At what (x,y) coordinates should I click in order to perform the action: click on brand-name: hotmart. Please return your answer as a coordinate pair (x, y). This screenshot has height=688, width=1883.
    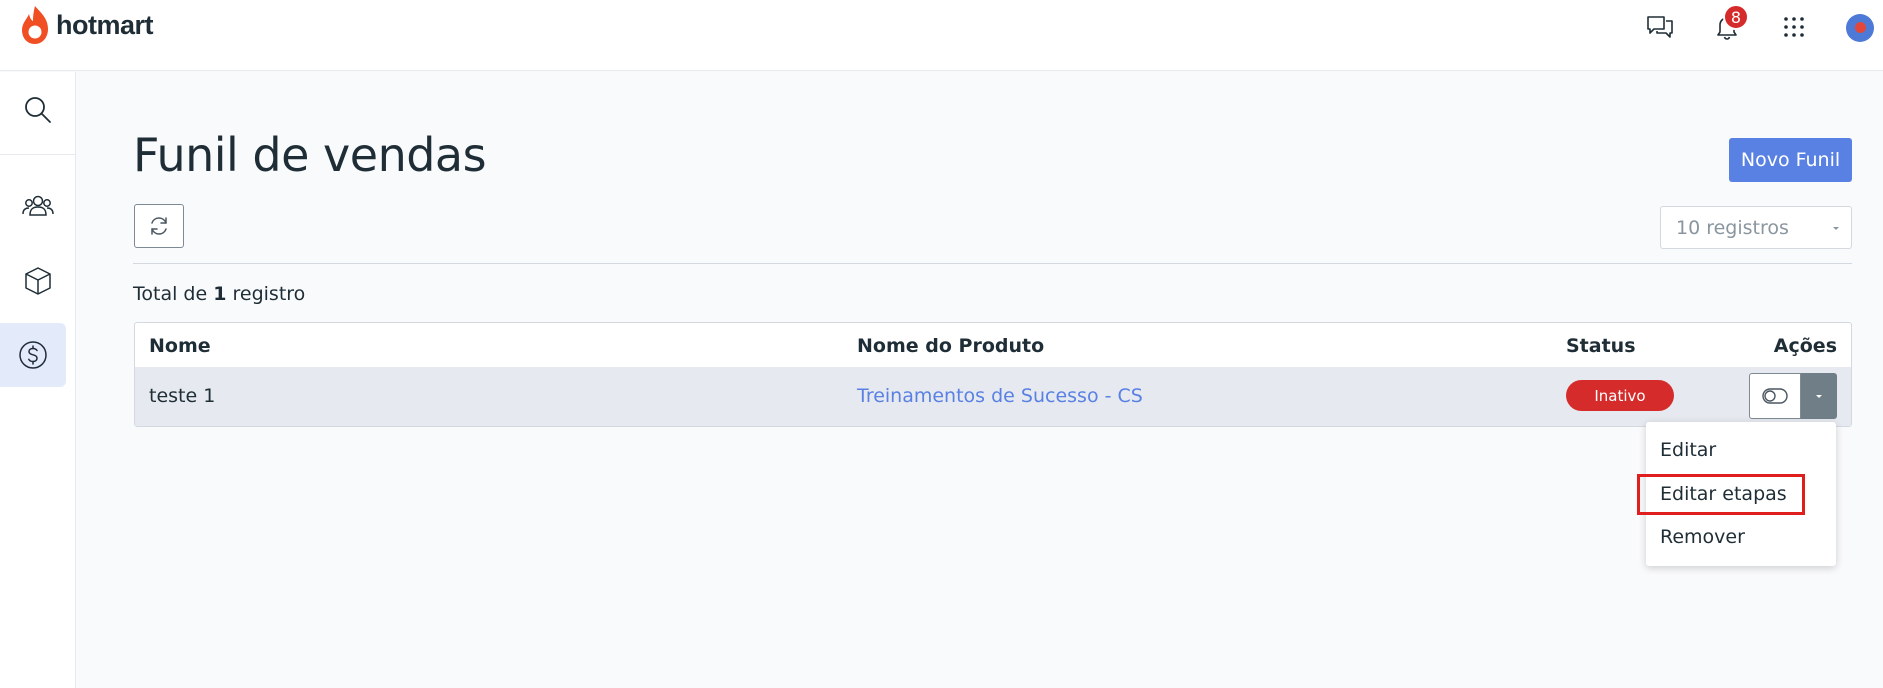
    Looking at the image, I should click on (105, 24).